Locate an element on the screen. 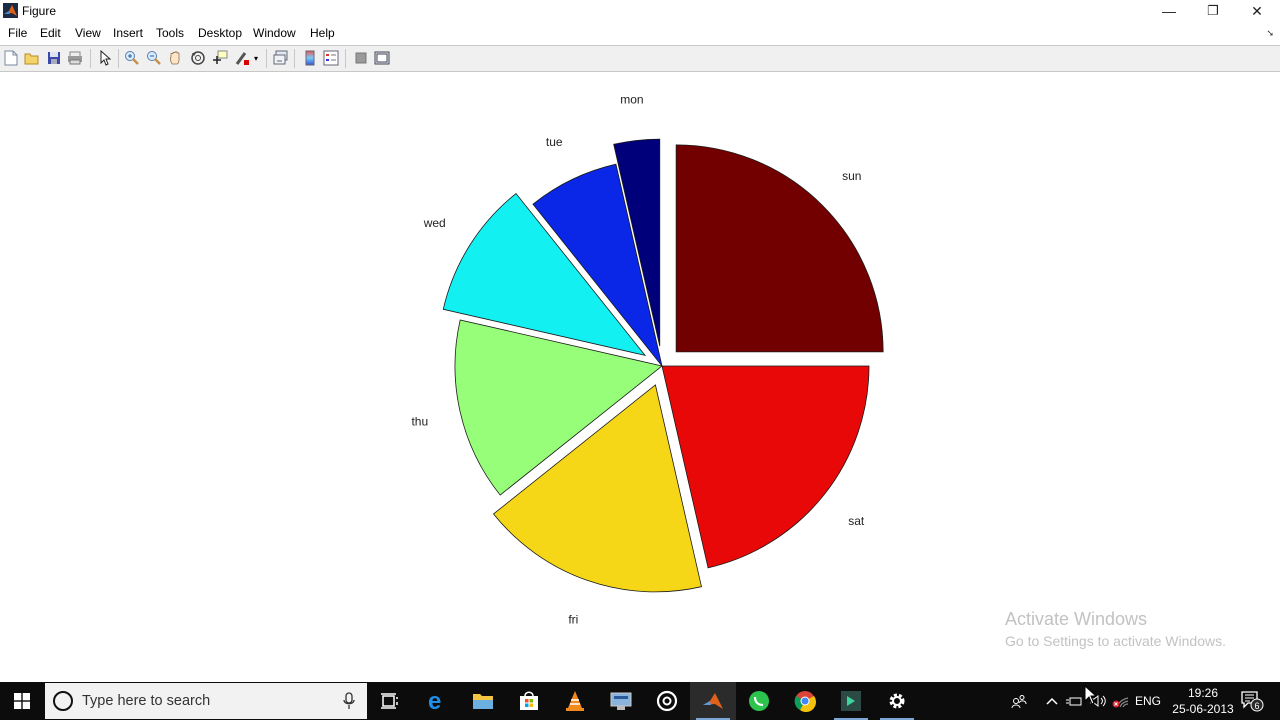 The width and height of the screenshot is (1280, 720). chrome-icon is located at coordinates (805, 701).